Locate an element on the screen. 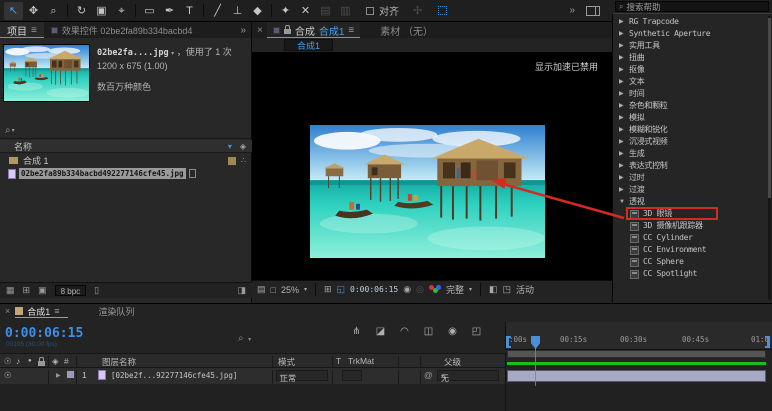 Image resolution: width=772 pixels, height=411 pixels. parent-column-header: 父级 is located at coordinates (452, 362).